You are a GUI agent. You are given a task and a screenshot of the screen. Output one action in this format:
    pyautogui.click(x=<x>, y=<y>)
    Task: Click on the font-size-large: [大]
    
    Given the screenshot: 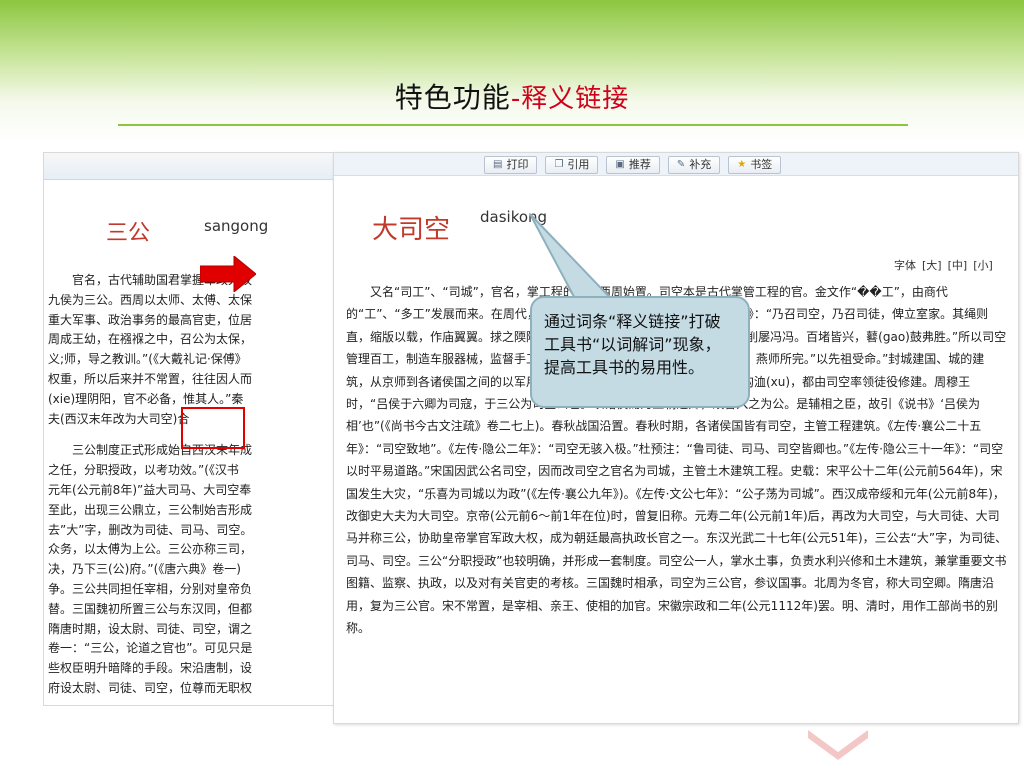 What is the action you would take?
    pyautogui.click(x=932, y=265)
    